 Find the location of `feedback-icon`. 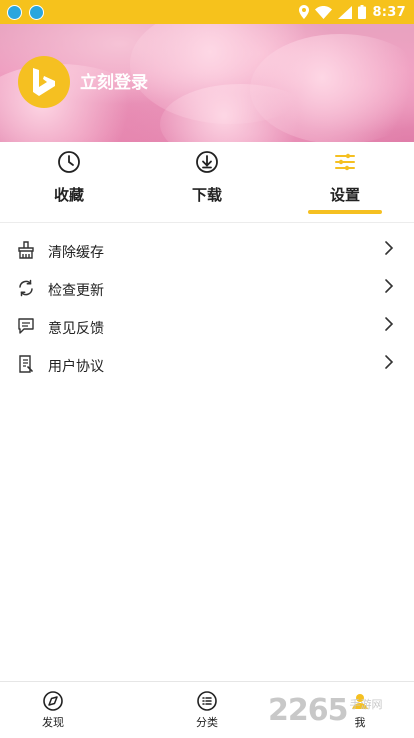

feedback-icon is located at coordinates (26, 326).